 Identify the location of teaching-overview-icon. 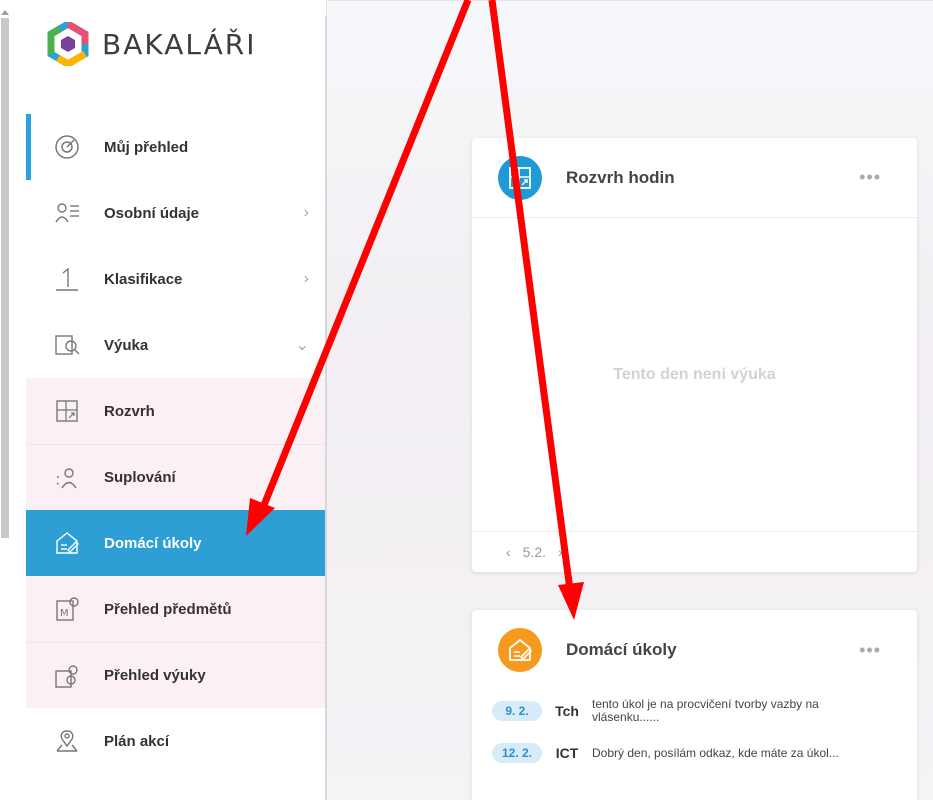
(67, 676).